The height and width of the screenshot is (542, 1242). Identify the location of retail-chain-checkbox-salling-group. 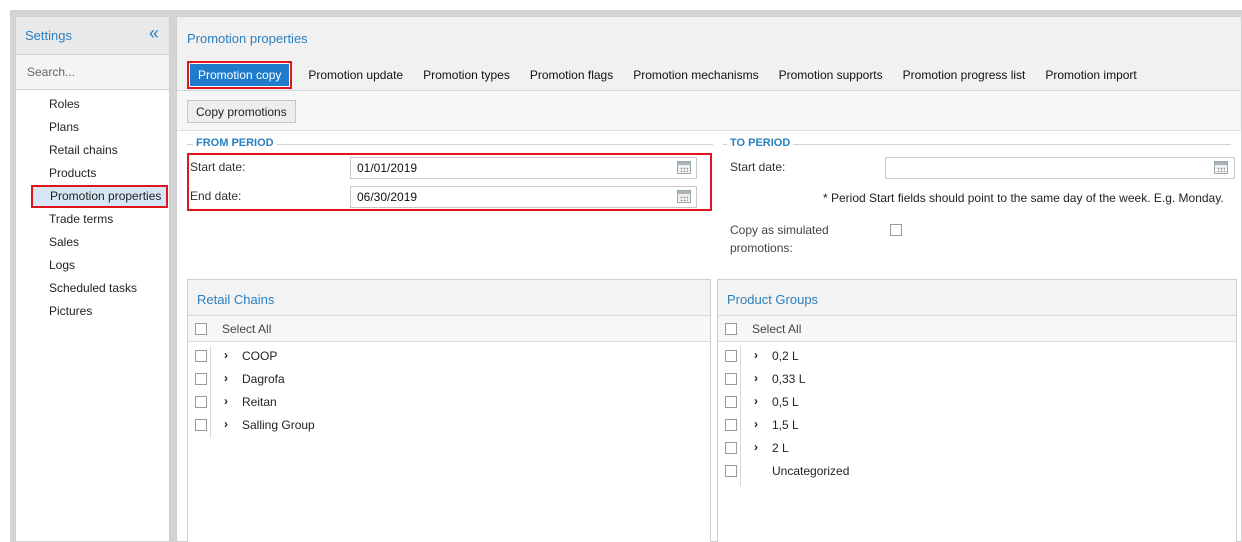
(201, 425).